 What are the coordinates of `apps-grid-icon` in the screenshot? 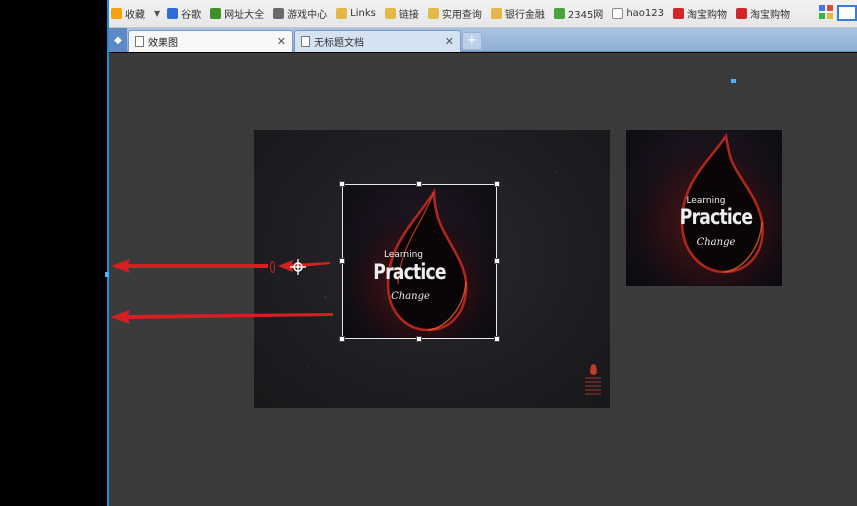 It's located at (826, 12).